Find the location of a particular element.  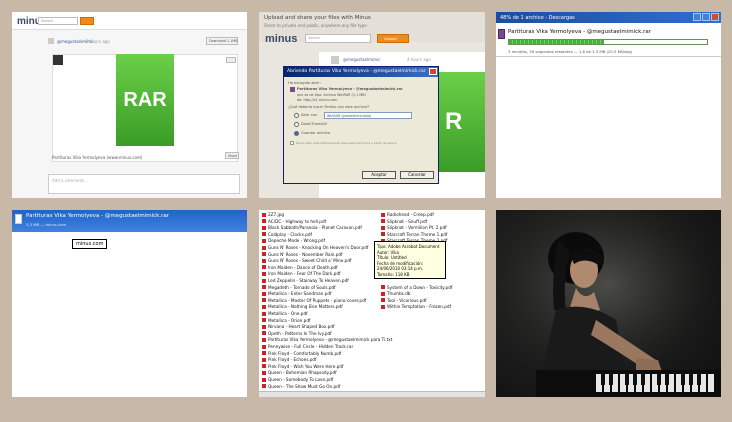

file-list-item: Metallica - One.pdf is located at coordinates (285, 313).